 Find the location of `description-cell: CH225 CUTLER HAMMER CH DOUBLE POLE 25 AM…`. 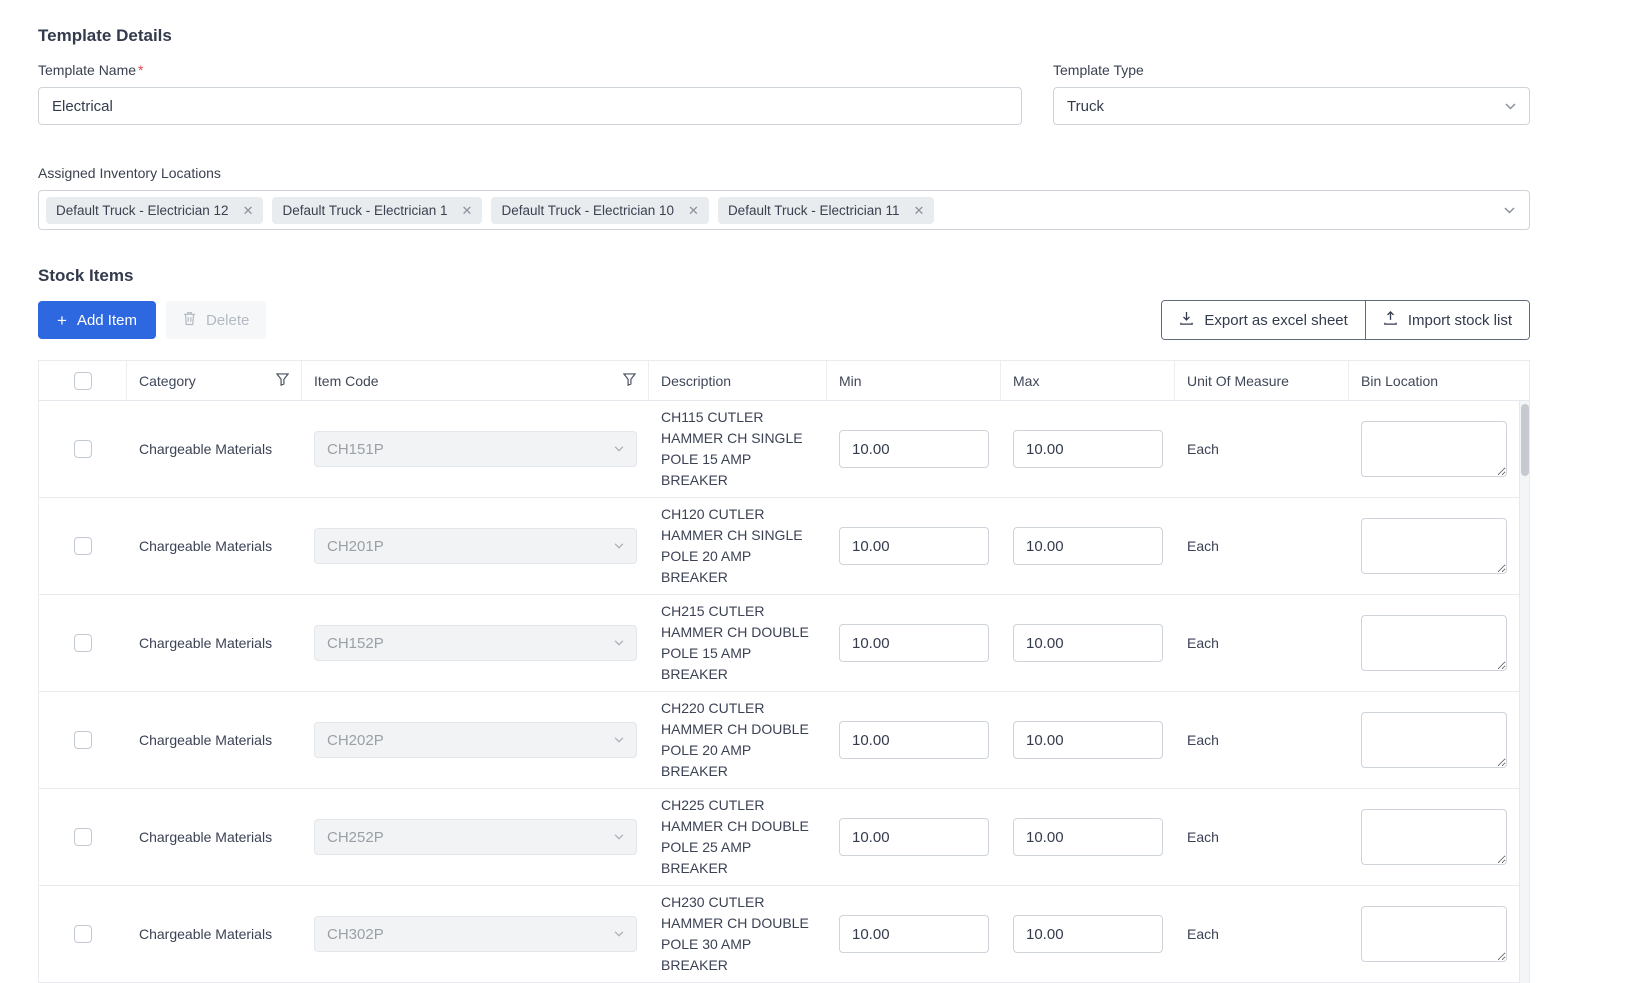

description-cell: CH225 CUTLER HAMMER CH DOUBLE POLE 25 AM… is located at coordinates (738, 837).